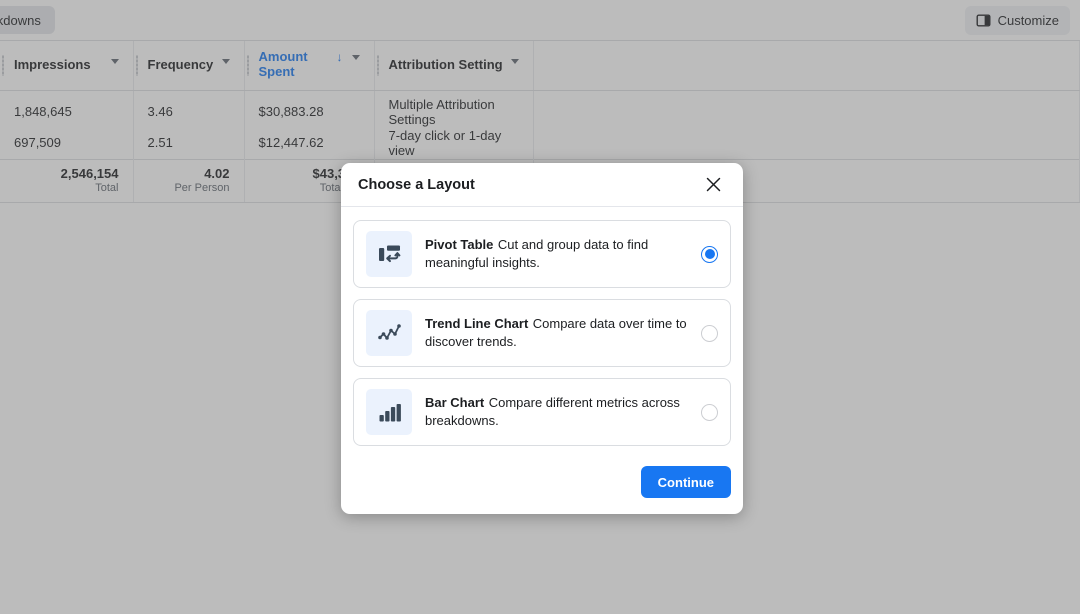  I want to click on layout-option-title: Pivot Table, so click(459, 244).